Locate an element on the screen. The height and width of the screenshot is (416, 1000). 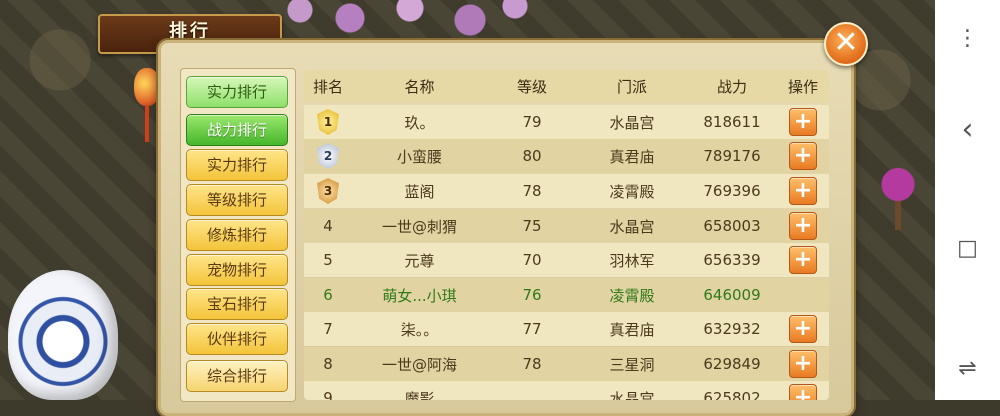
menu-item-strength-header: 实力排行 is located at coordinates (237, 92).